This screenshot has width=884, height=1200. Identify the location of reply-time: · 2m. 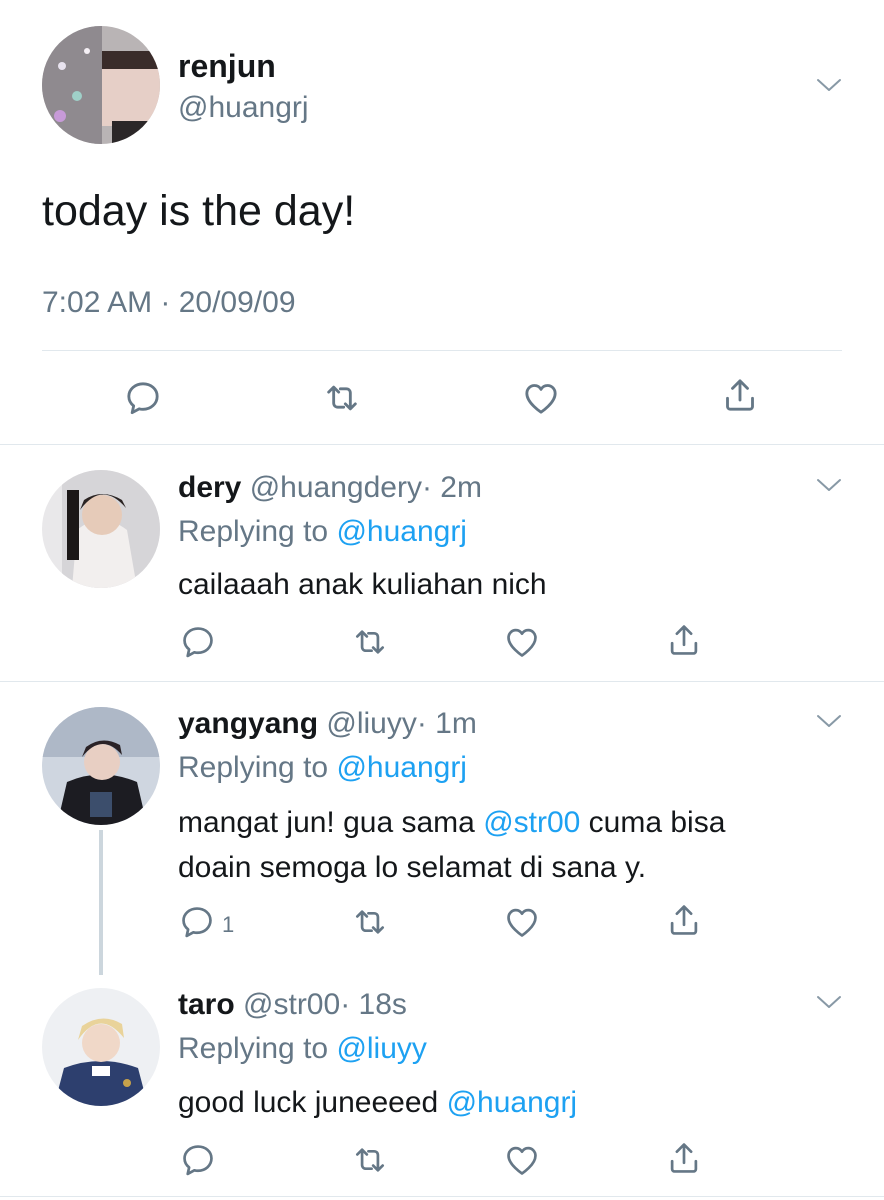
(451, 487).